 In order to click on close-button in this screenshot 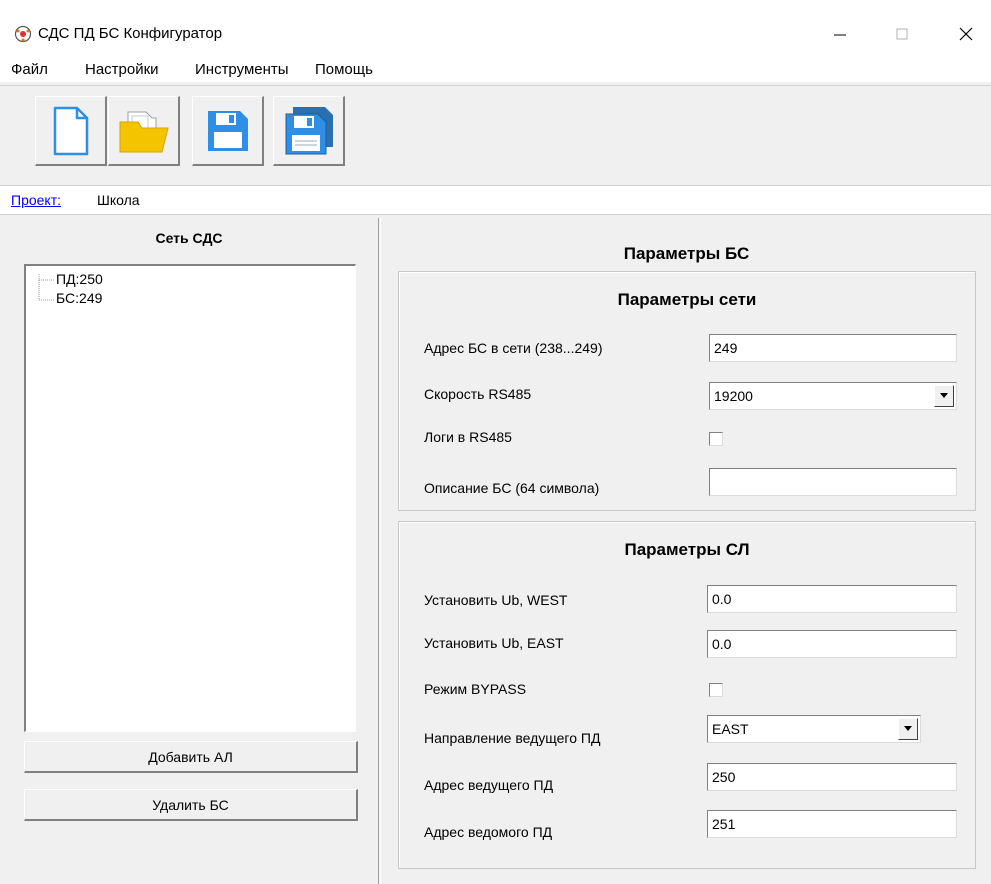, I will do `click(966, 34)`.